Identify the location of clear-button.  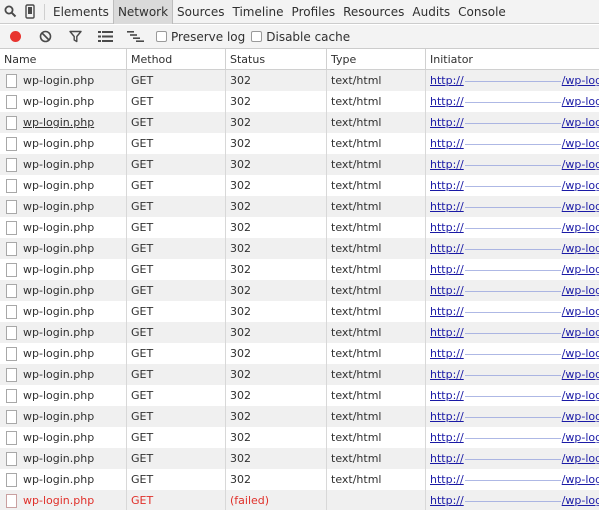
(45, 37).